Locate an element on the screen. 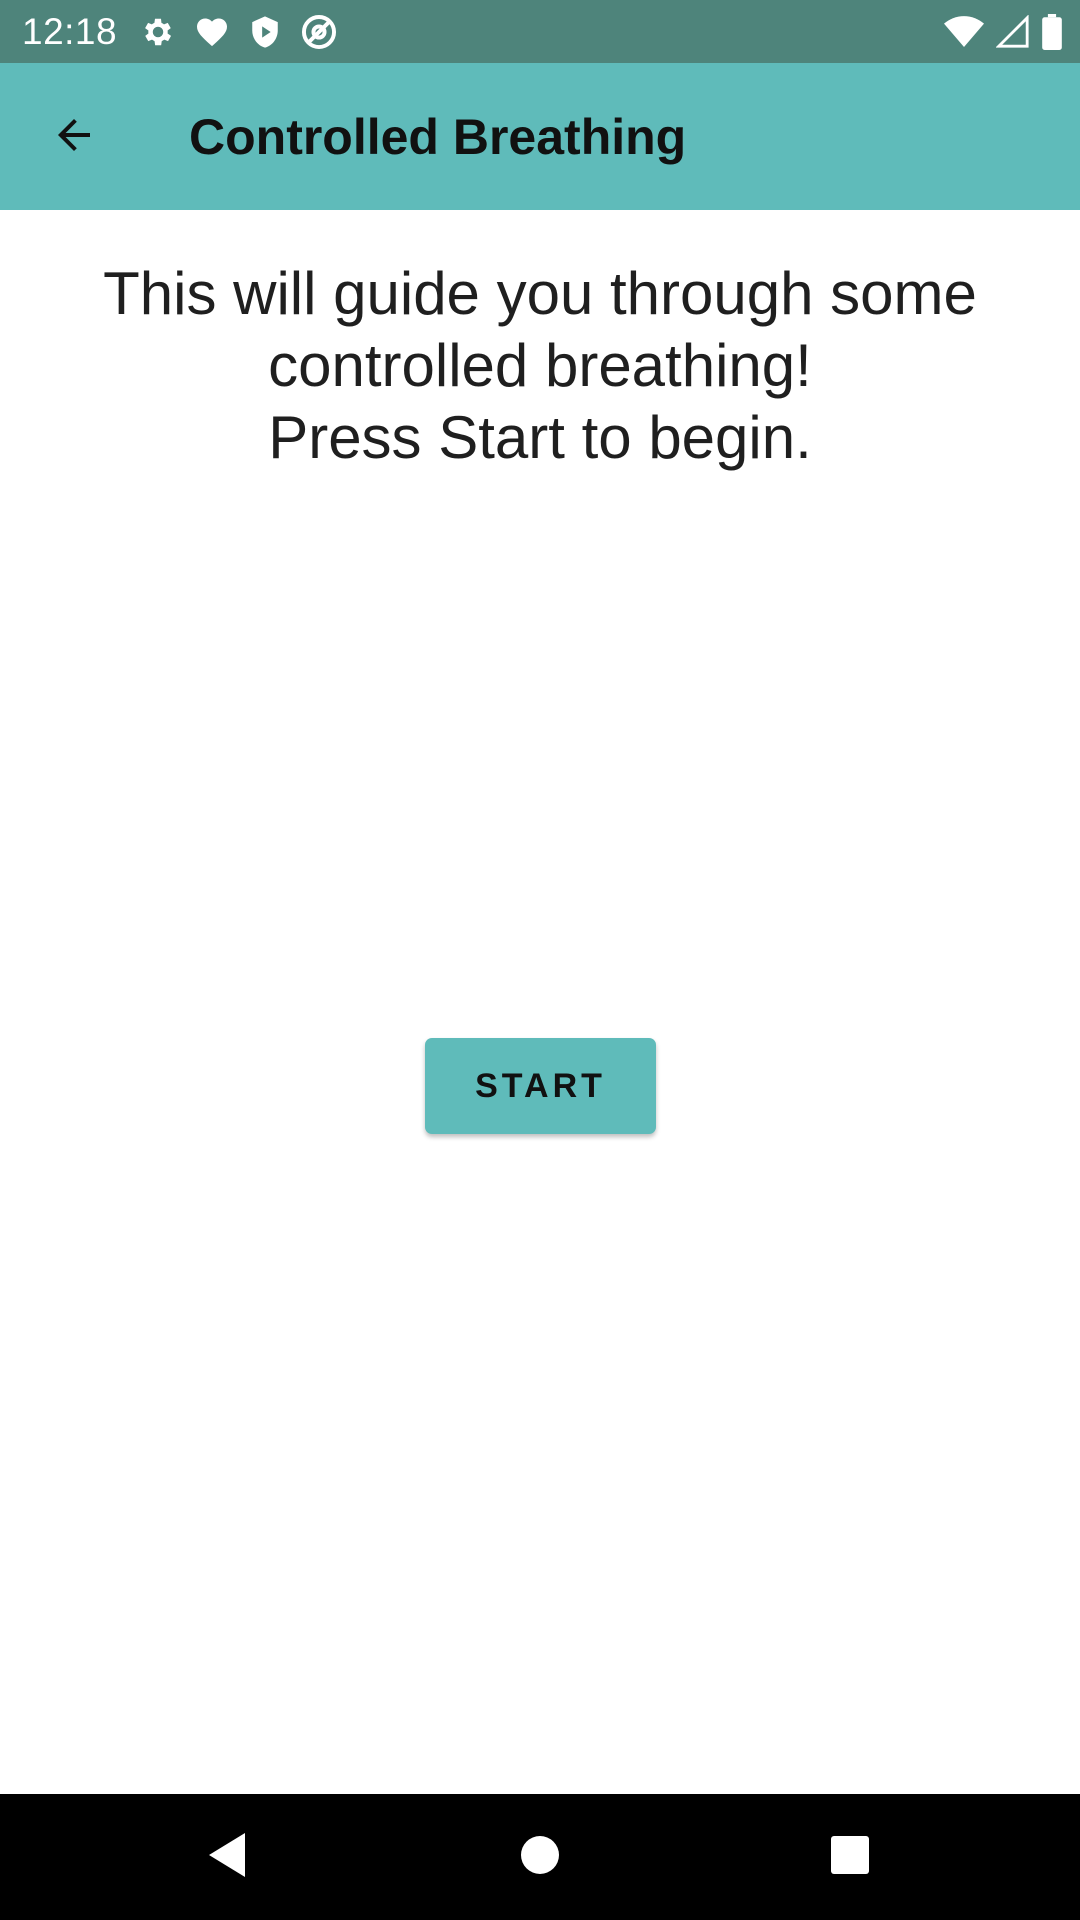  heart-icon is located at coordinates (212, 32).